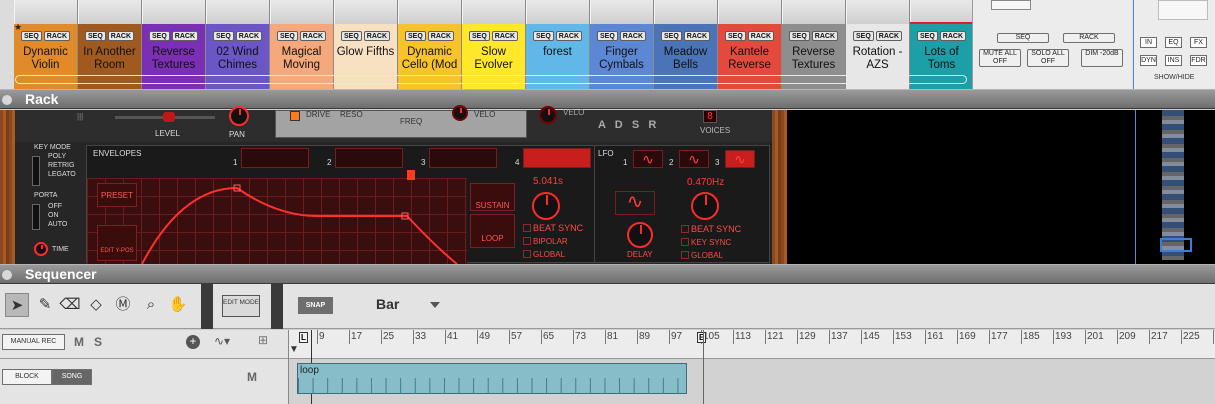 The width and height of the screenshot is (1215, 404). I want to click on show-dyn-button: DYN, so click(1148, 60).